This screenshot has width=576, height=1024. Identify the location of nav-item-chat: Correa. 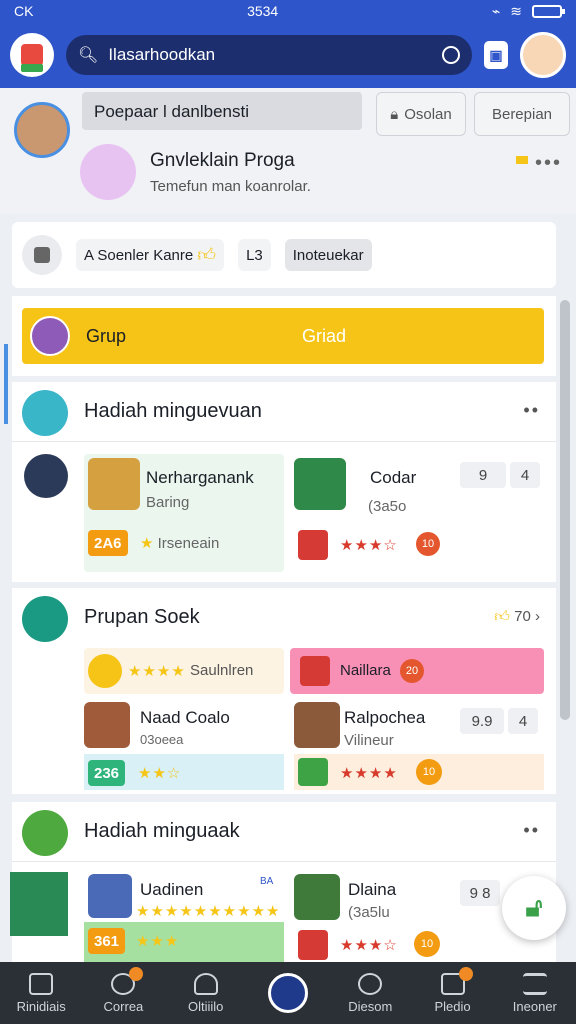
(123, 990).